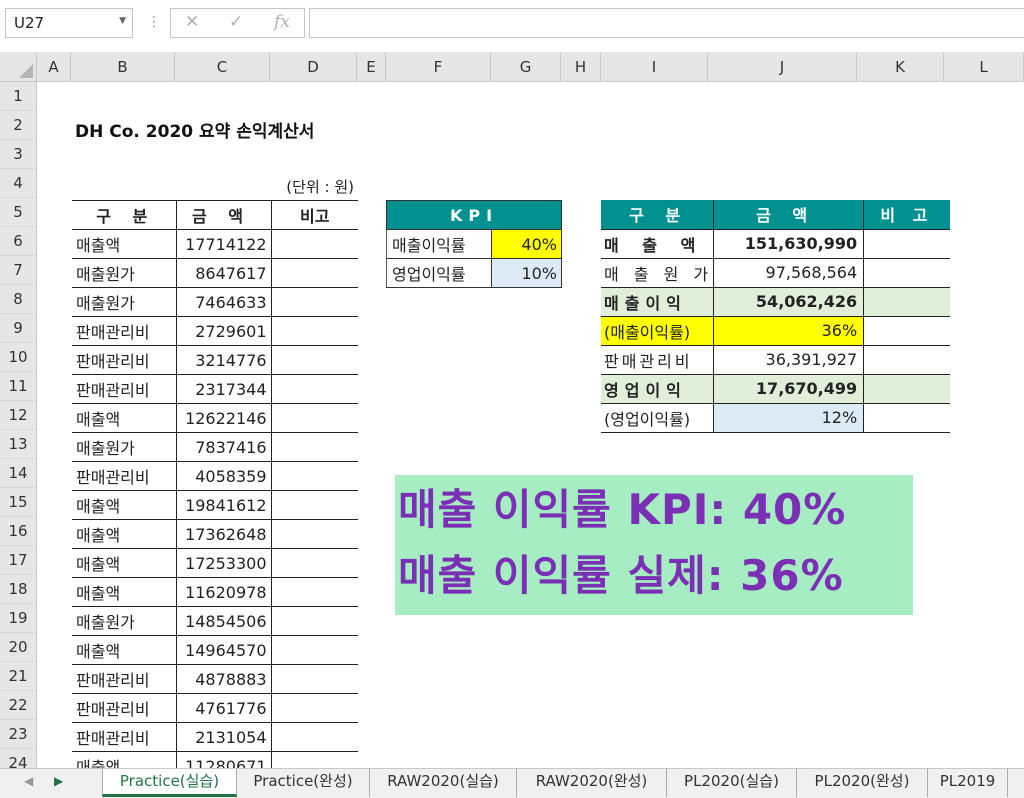 Image resolution: width=1024 pixels, height=798 pixels. I want to click on row-header-22: 22, so click(18, 705).